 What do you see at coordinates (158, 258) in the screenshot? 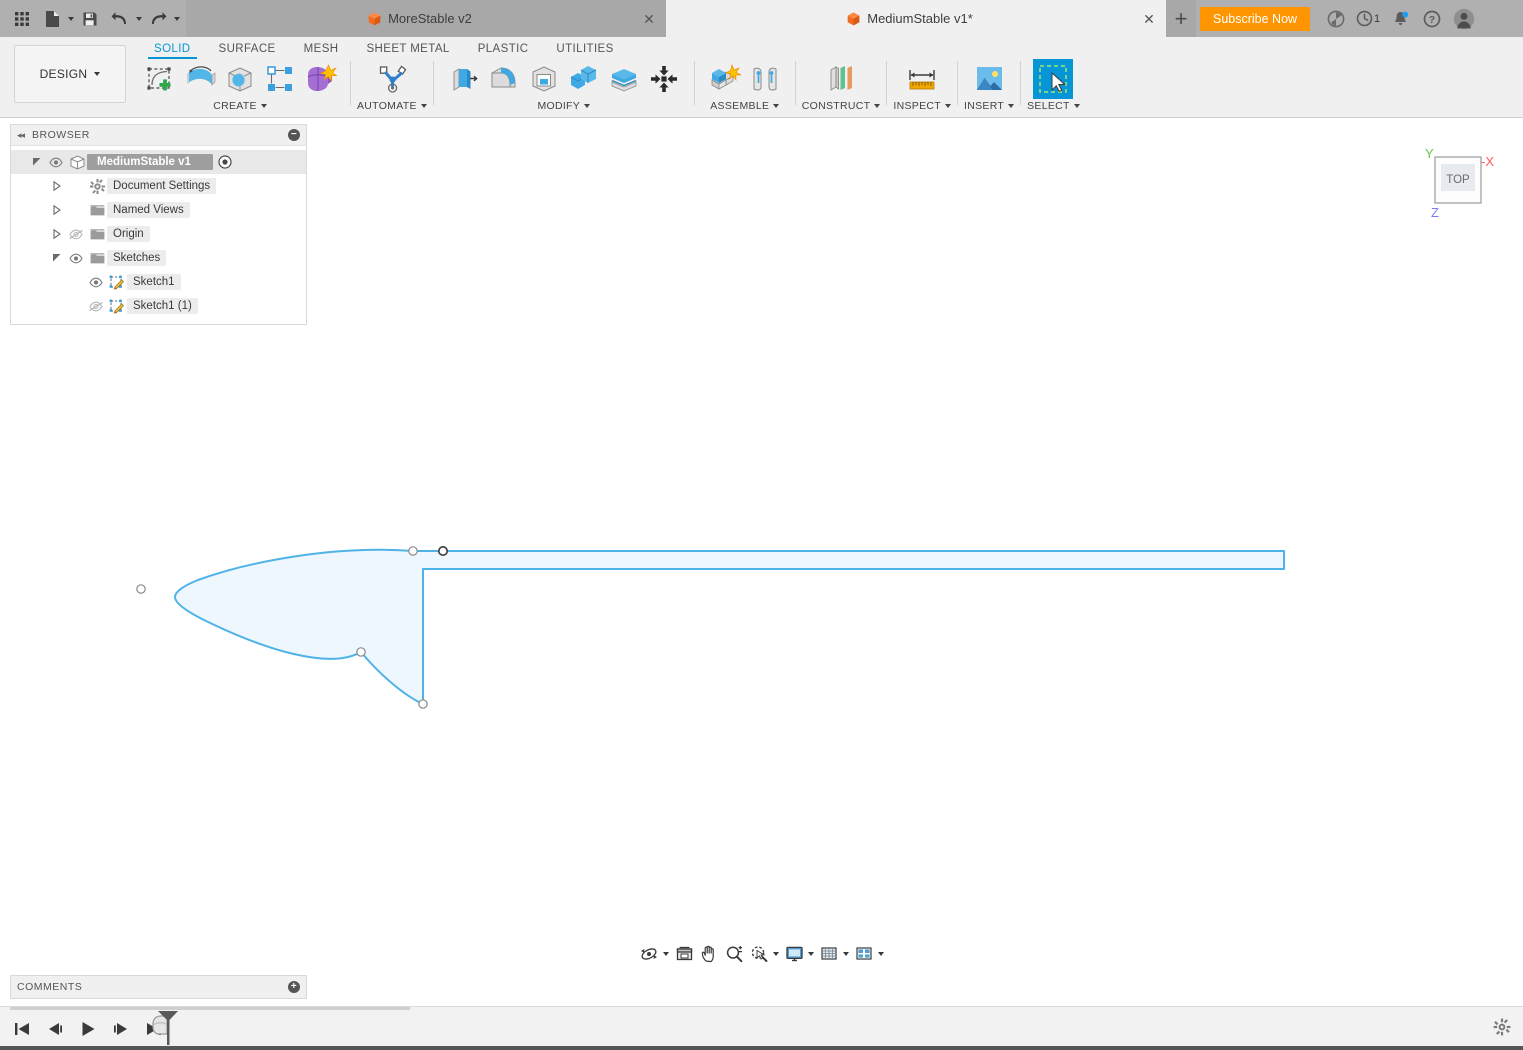
I see `browser-tree-item-sketches: Sketches` at bounding box center [158, 258].